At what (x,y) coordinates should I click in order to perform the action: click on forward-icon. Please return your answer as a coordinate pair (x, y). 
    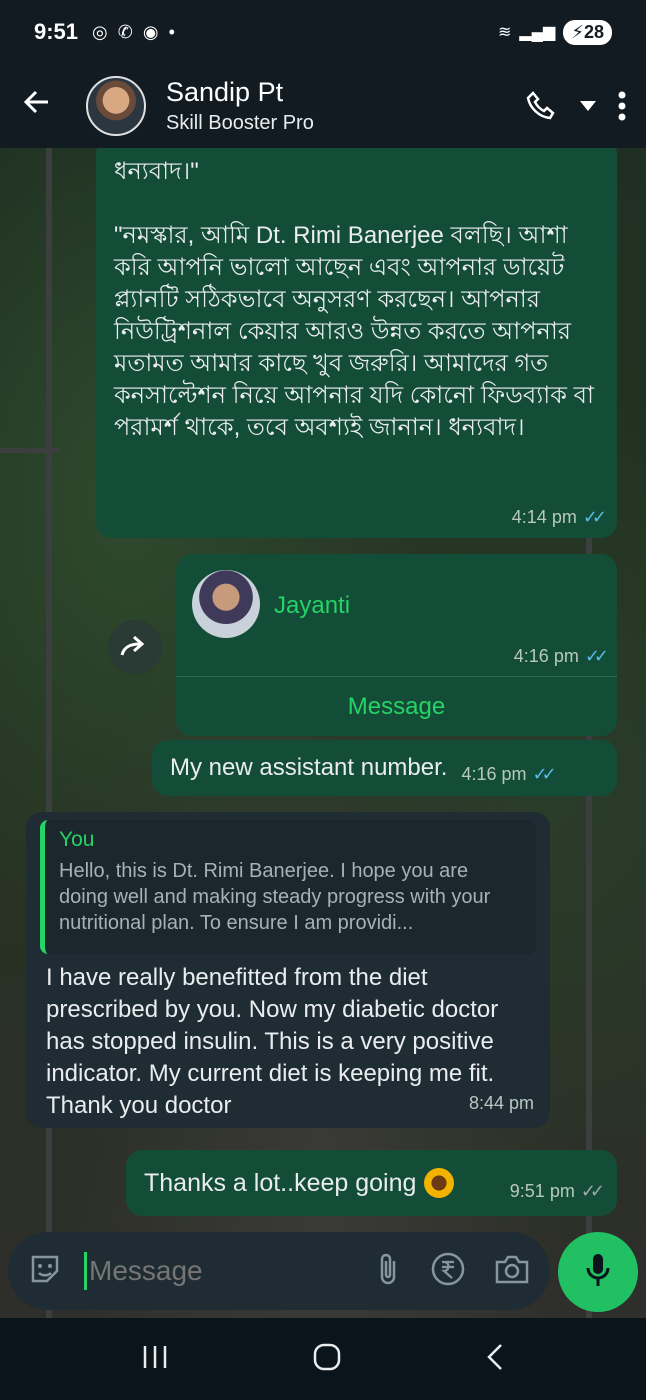
    Looking at the image, I should click on (135, 647).